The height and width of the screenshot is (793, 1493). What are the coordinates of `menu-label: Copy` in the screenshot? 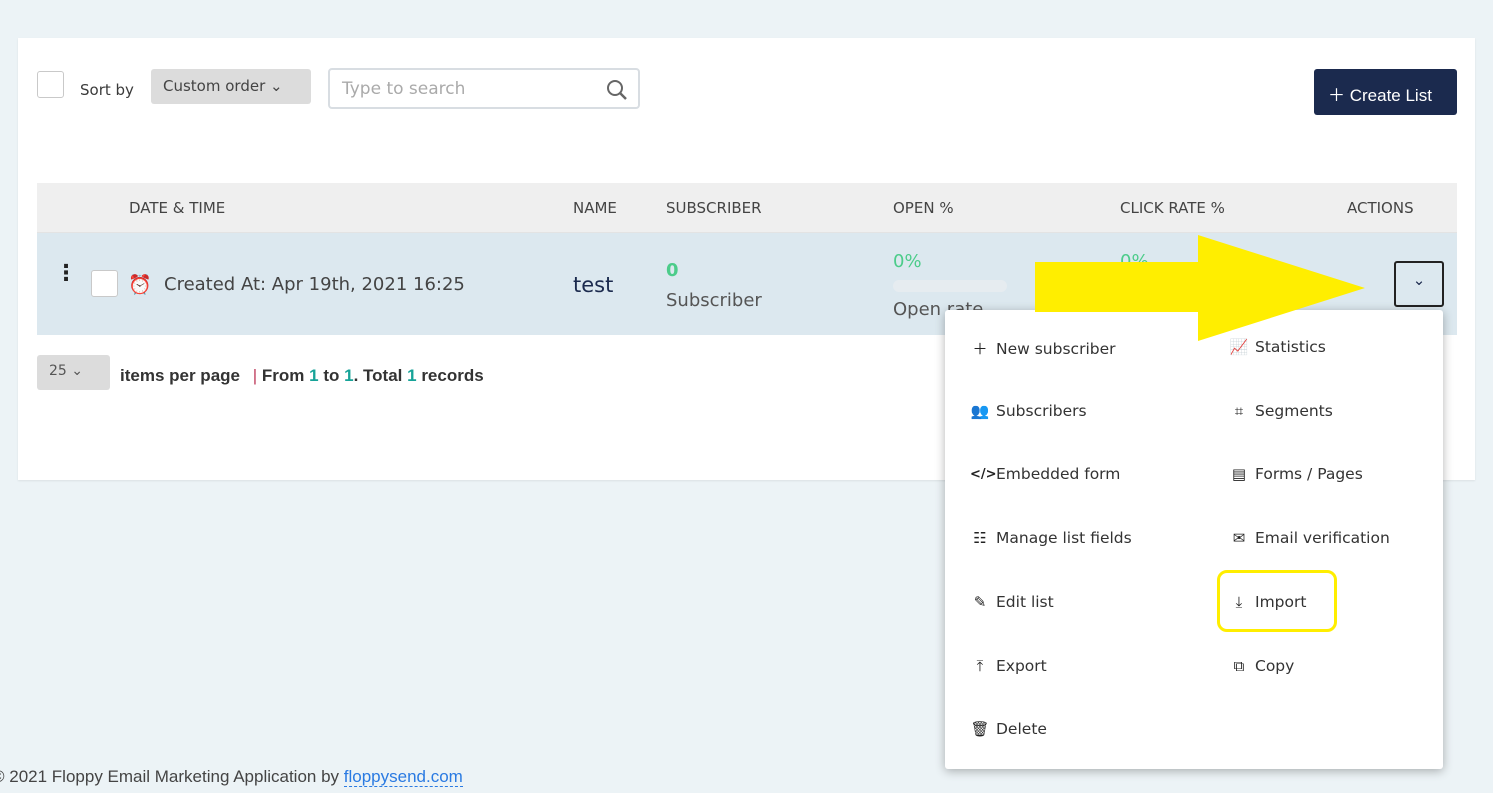 It's located at (1275, 666).